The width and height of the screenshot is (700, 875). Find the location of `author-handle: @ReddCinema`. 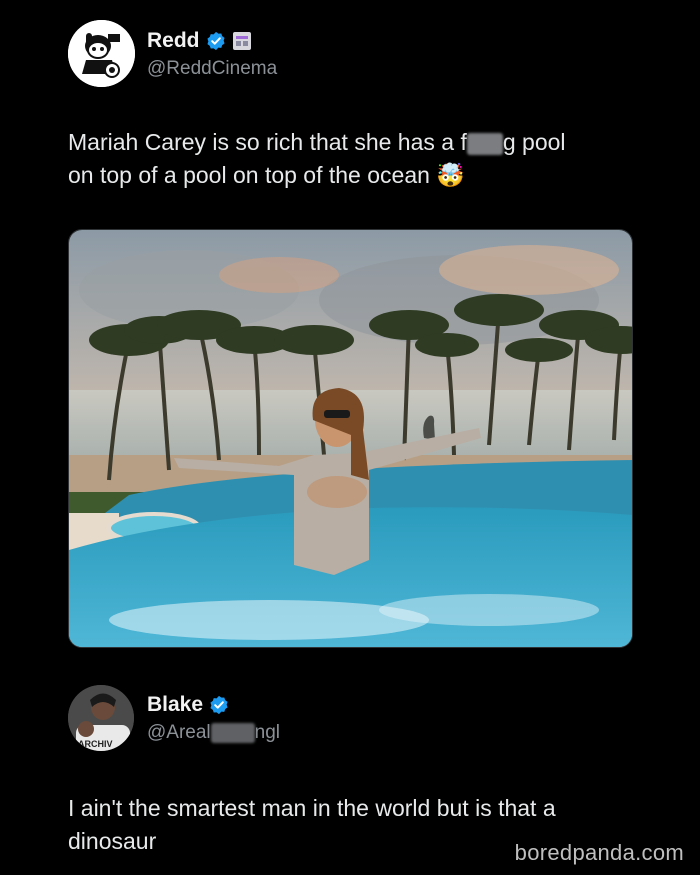

author-handle: @ReddCinema is located at coordinates (212, 69).